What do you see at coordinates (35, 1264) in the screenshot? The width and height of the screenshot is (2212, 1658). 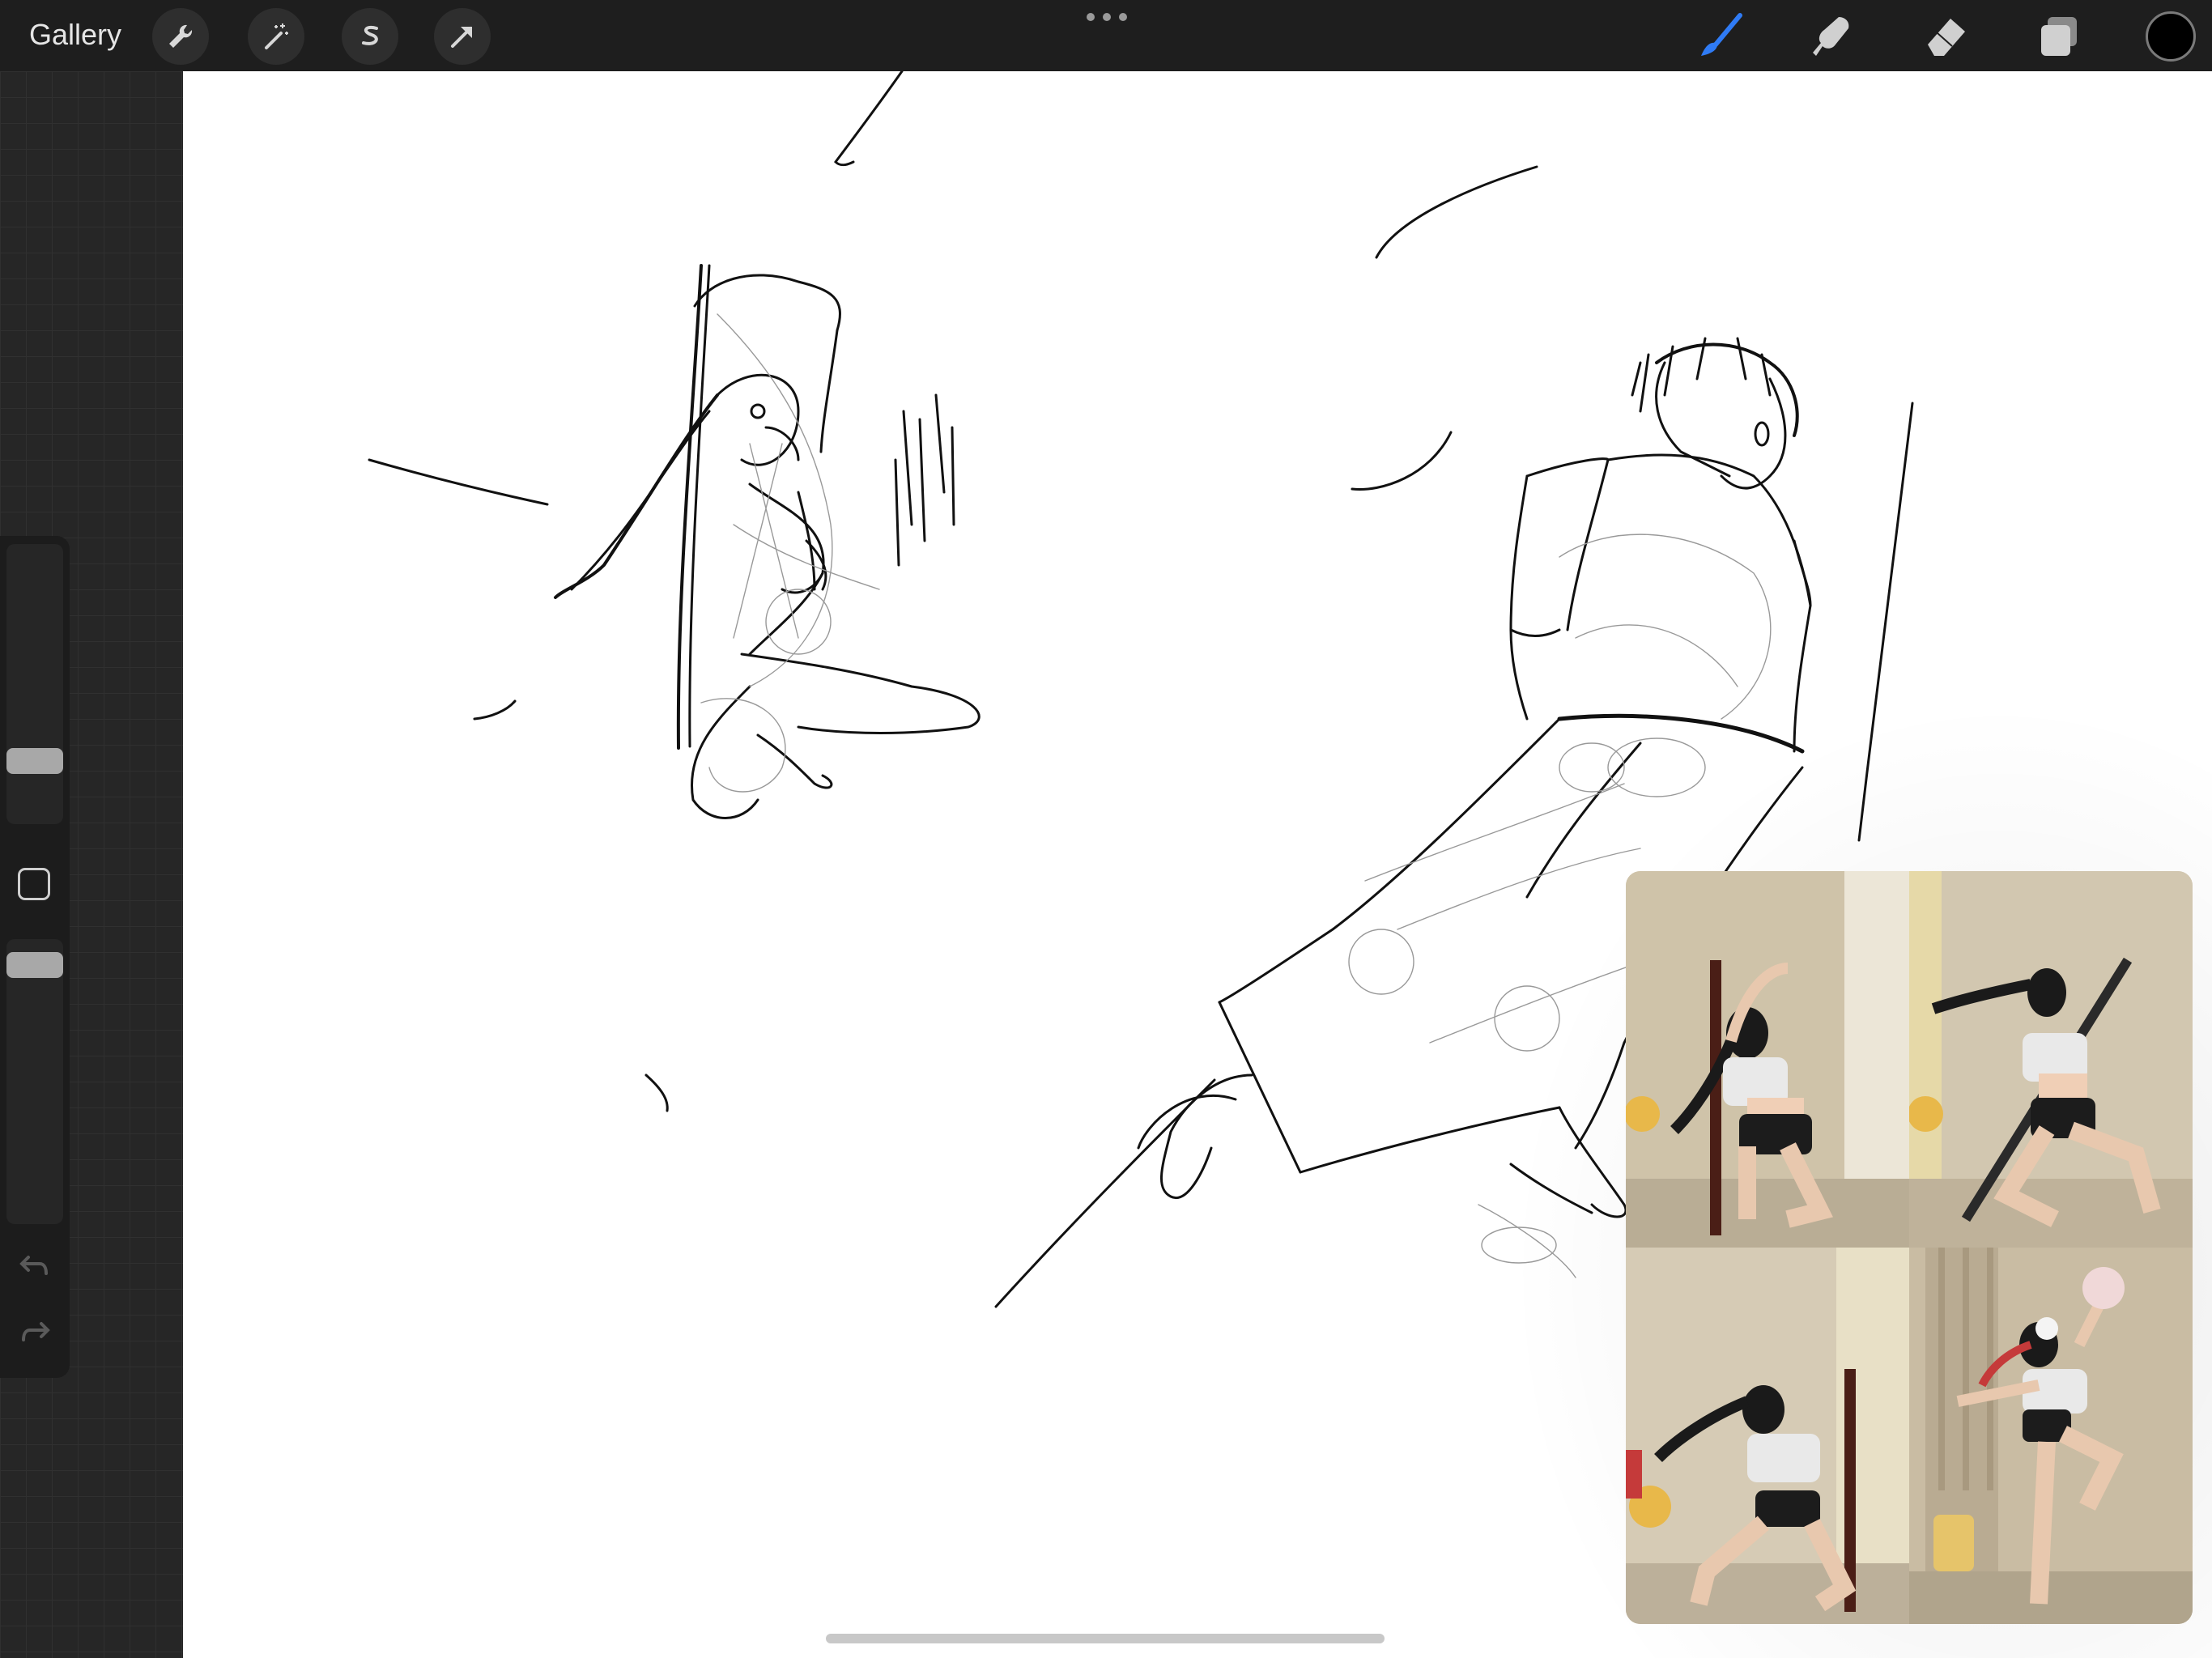 I see `undo-icon` at bounding box center [35, 1264].